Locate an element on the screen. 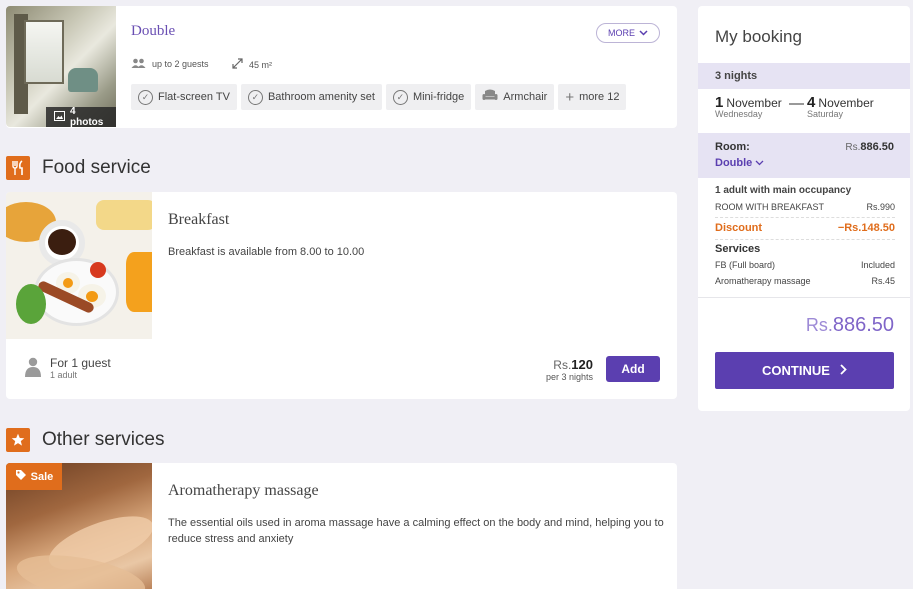  service-price: Rs.120 per 3 nights is located at coordinates (569, 369).